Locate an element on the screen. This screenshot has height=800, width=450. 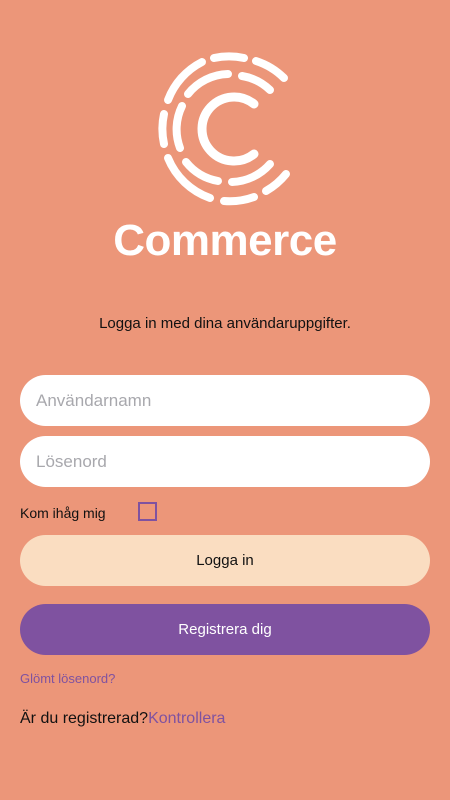
remember-me-checkbox is located at coordinates (147, 511).